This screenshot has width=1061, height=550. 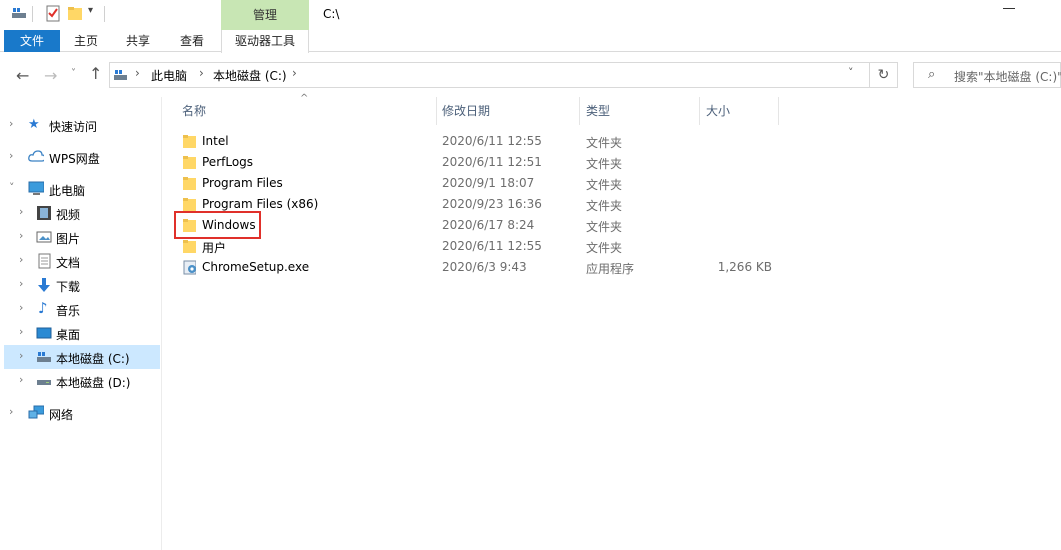 I want to click on tab-view: 查看, so click(x=192, y=41).